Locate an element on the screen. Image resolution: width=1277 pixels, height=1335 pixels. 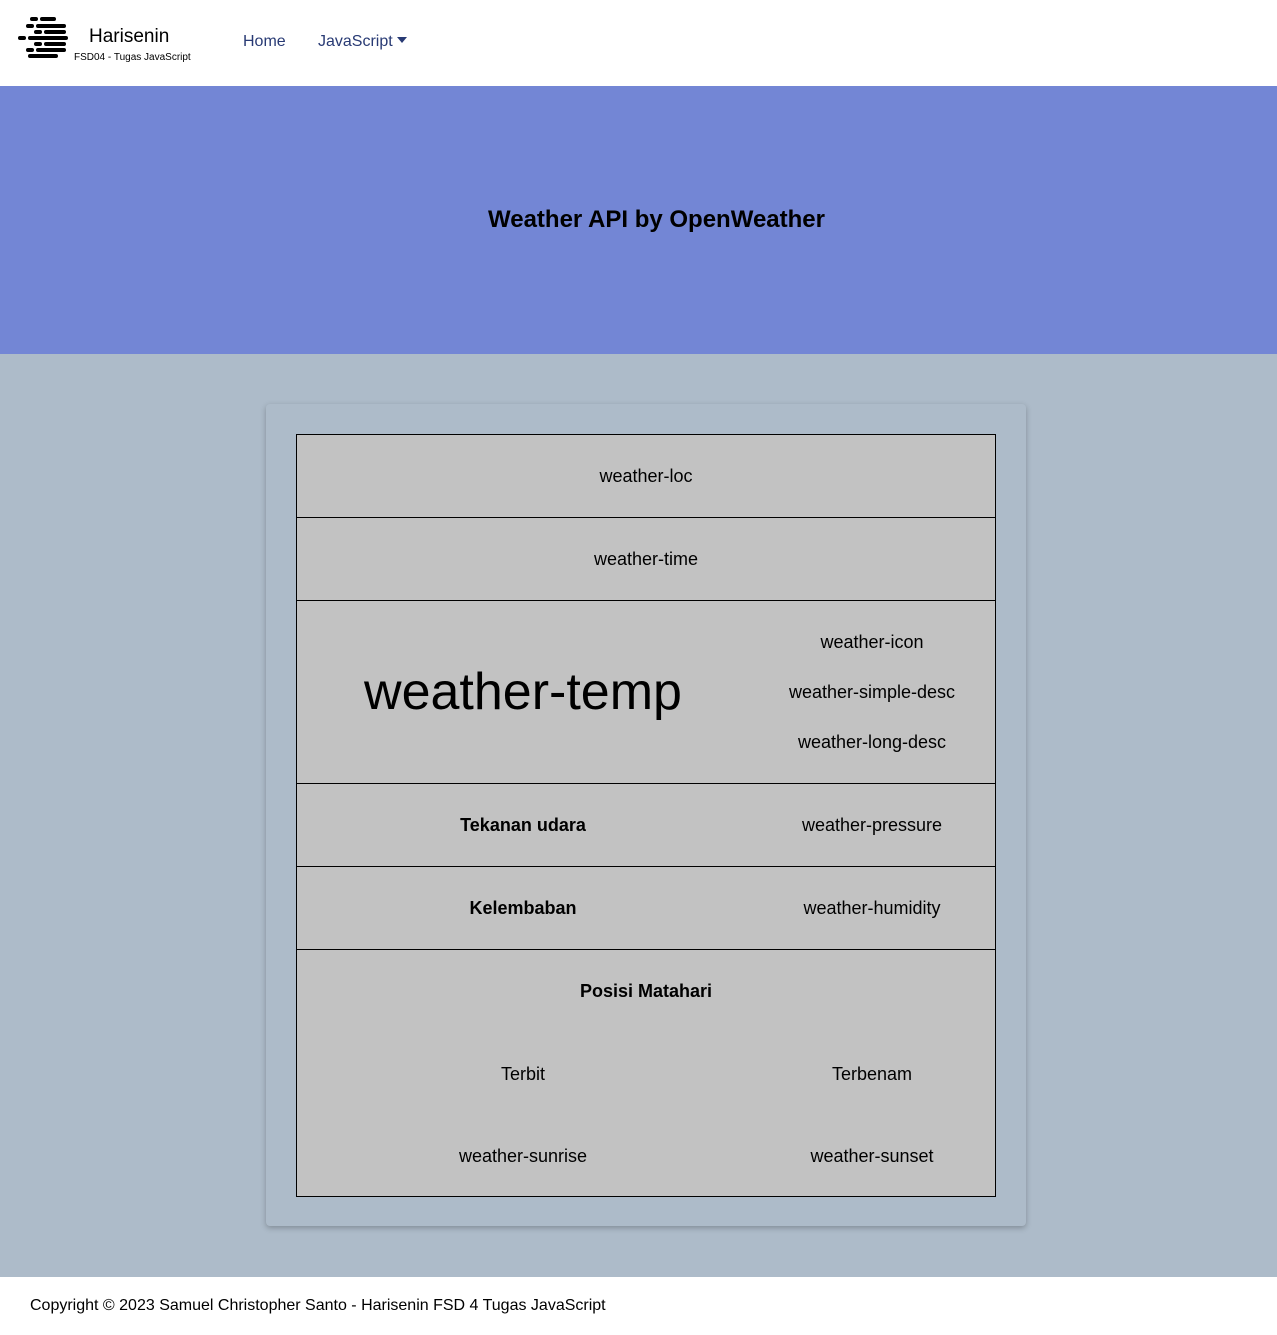
nav-home-link: Home is located at coordinates (264, 42).